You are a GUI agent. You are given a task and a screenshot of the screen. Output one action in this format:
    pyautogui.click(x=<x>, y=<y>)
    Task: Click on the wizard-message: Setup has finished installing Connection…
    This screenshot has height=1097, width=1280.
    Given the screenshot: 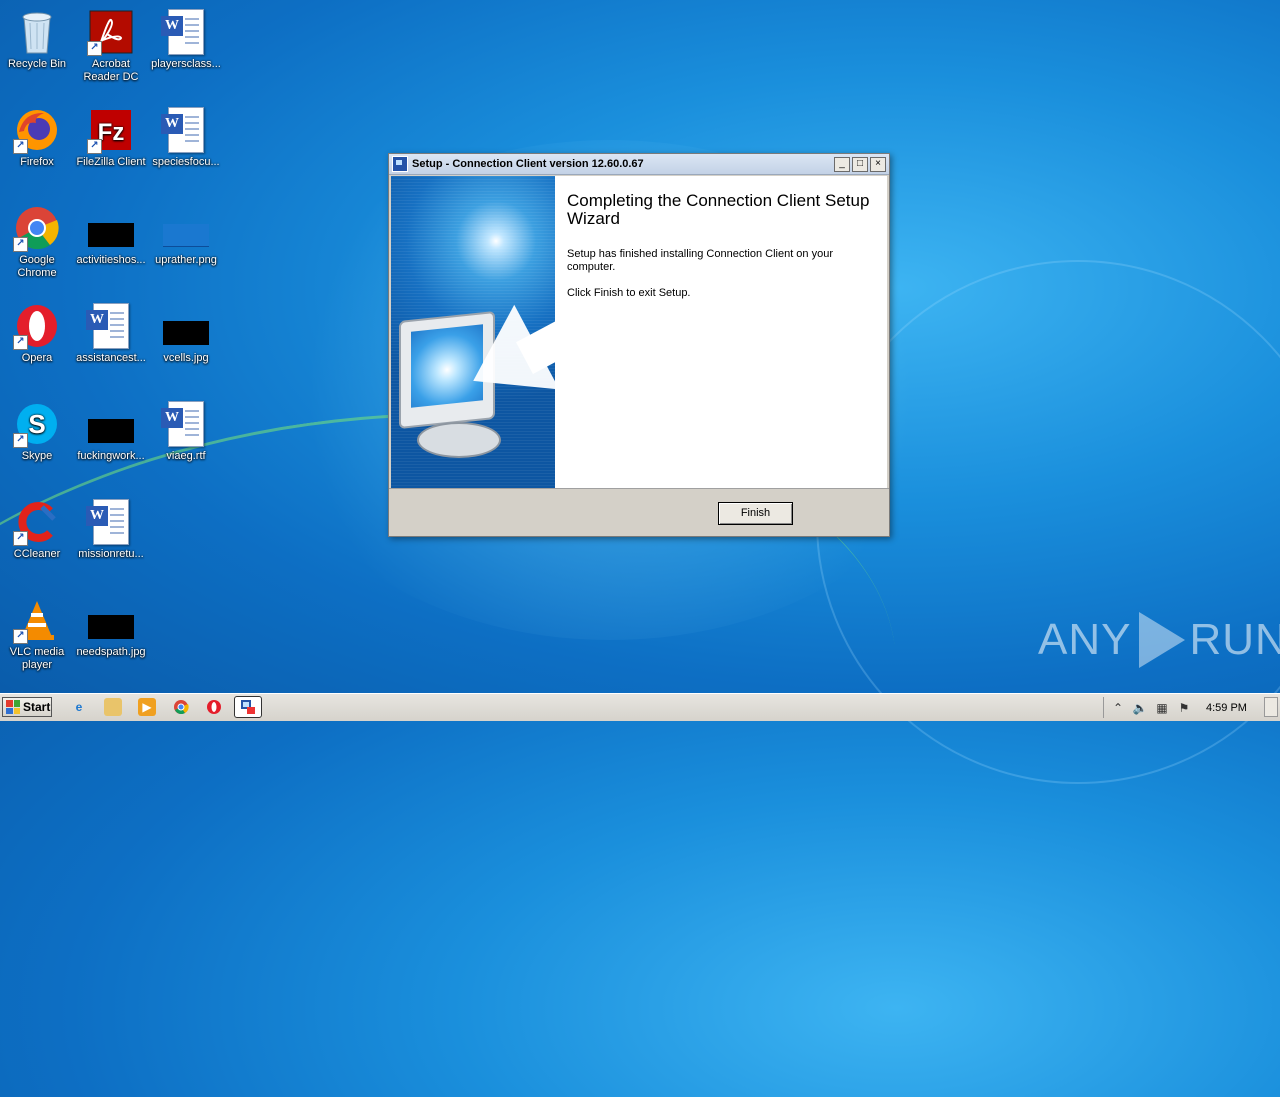 What is the action you would take?
    pyautogui.click(x=700, y=260)
    